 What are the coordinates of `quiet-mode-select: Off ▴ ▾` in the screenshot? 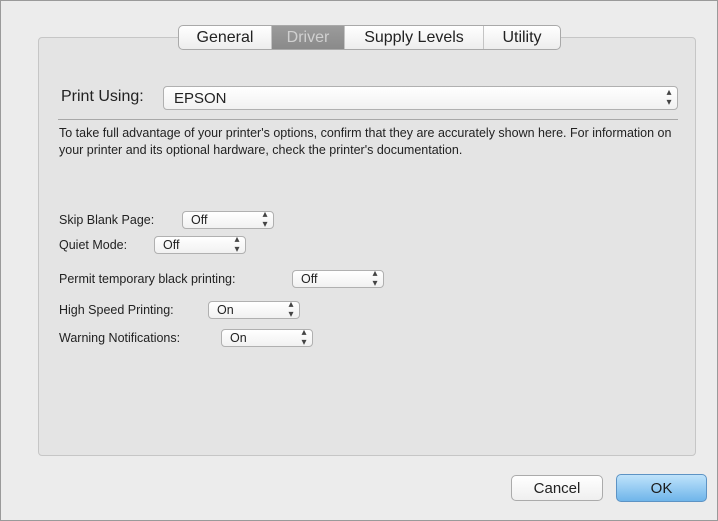 It's located at (200, 244).